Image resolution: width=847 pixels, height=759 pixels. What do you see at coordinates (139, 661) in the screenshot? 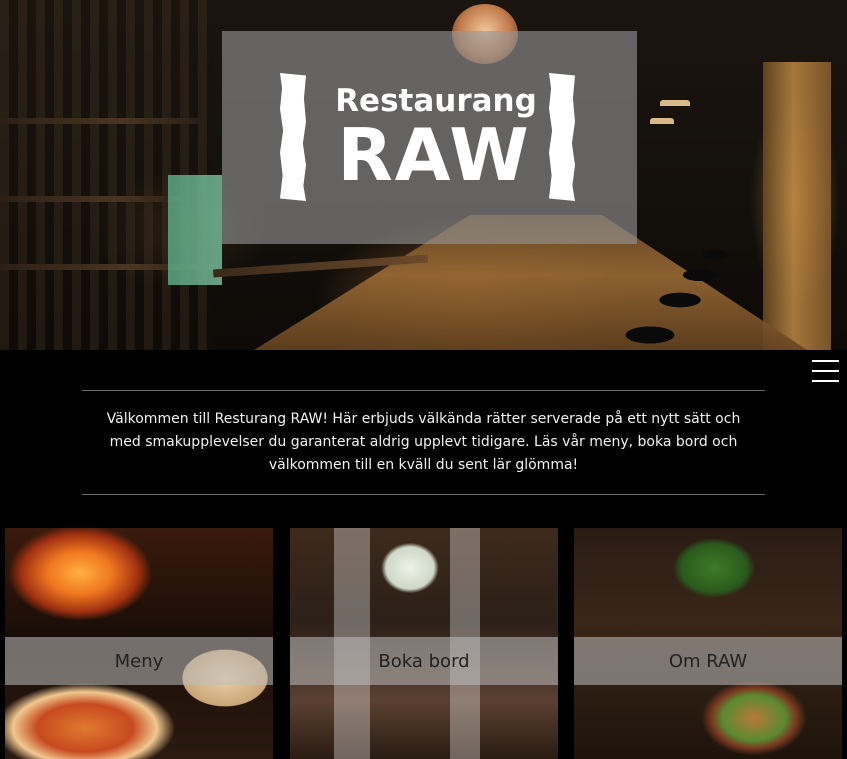
I see `menu-card-label: Meny` at bounding box center [139, 661].